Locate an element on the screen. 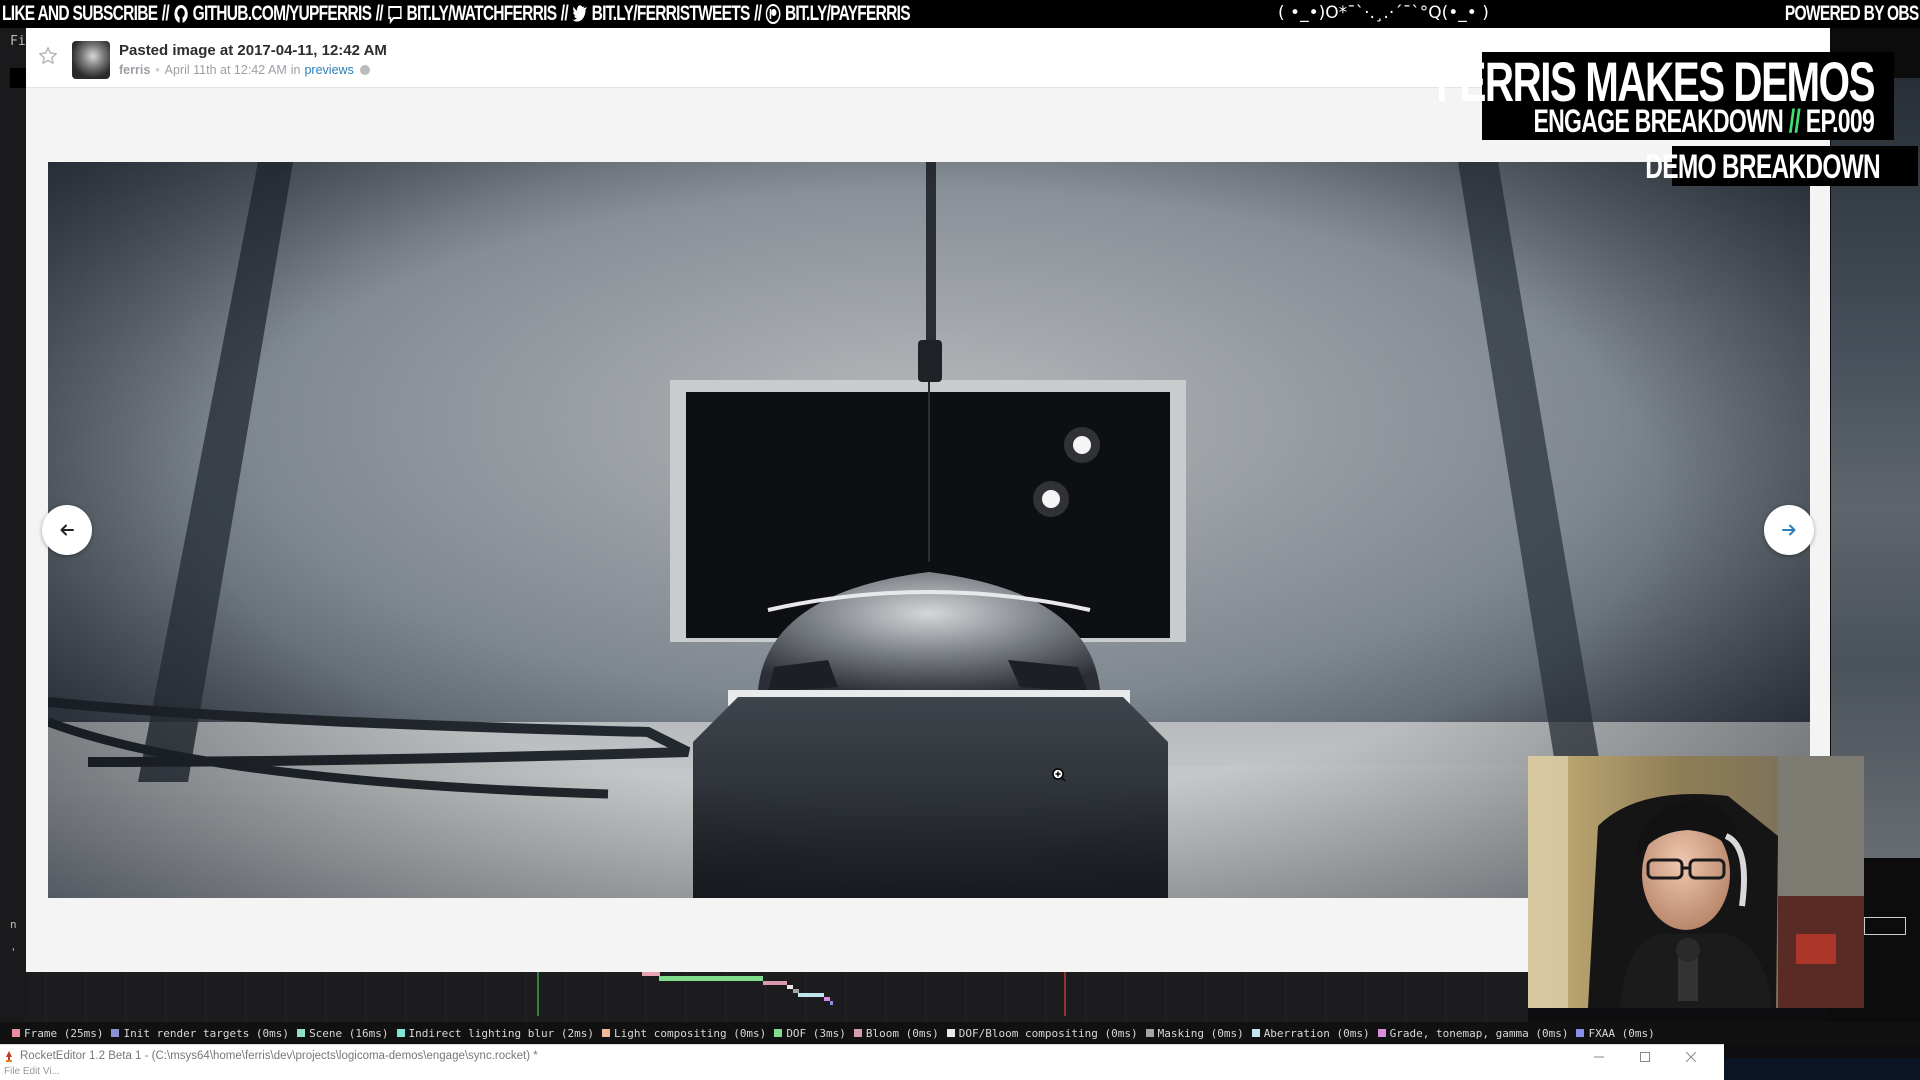 The image size is (1920, 1080). legend-item: DOF (3ms) is located at coordinates (810, 1033).